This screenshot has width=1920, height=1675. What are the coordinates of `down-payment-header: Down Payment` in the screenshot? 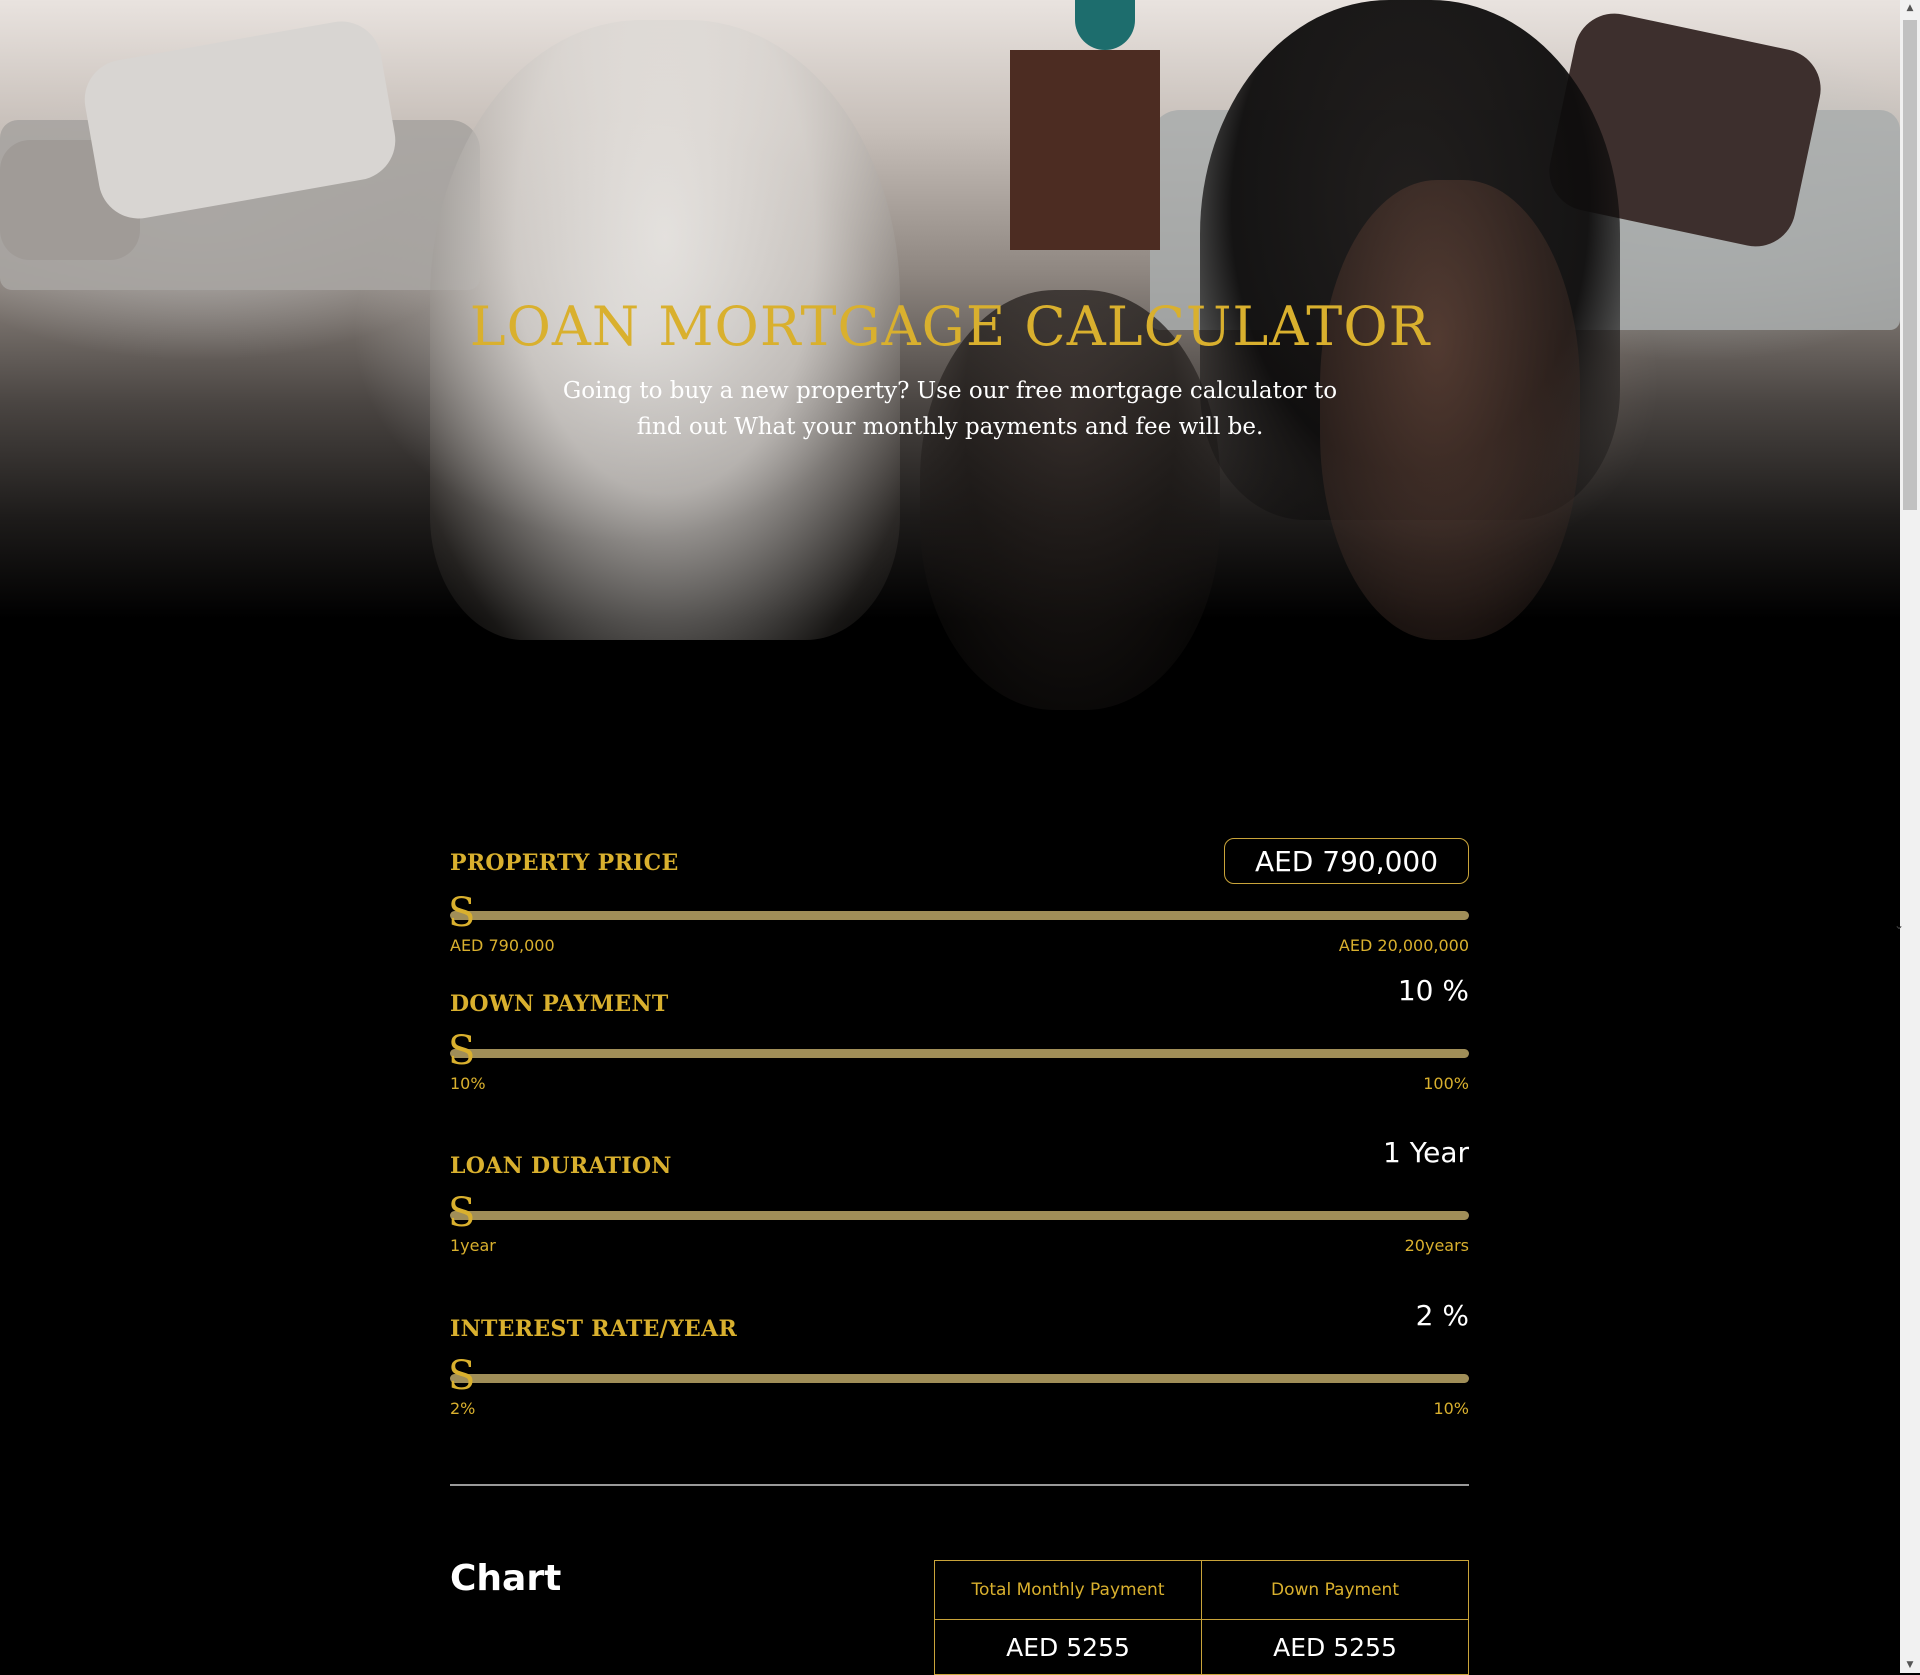 It's located at (1335, 1590).